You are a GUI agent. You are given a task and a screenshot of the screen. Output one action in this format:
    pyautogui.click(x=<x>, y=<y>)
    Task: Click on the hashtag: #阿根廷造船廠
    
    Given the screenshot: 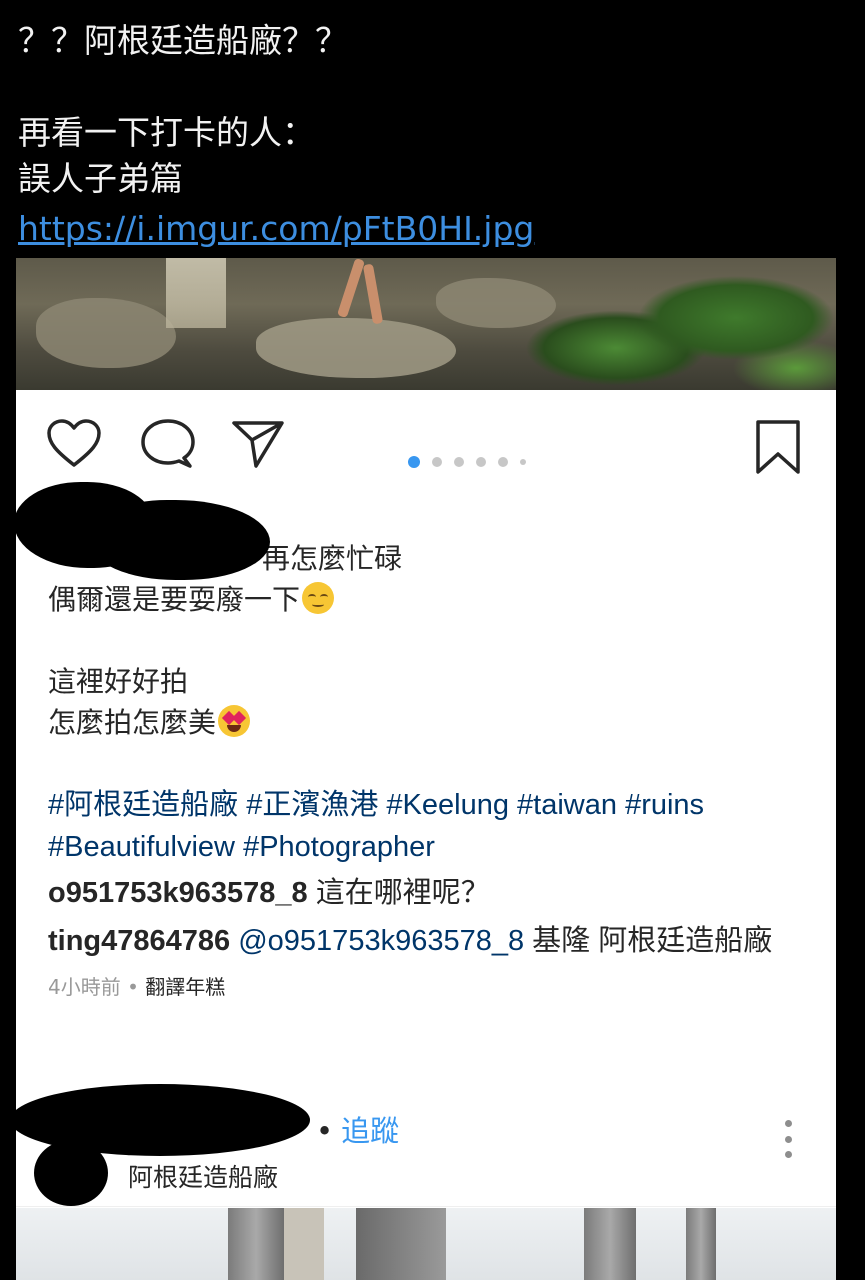 What is the action you would take?
    pyautogui.click(x=143, y=805)
    